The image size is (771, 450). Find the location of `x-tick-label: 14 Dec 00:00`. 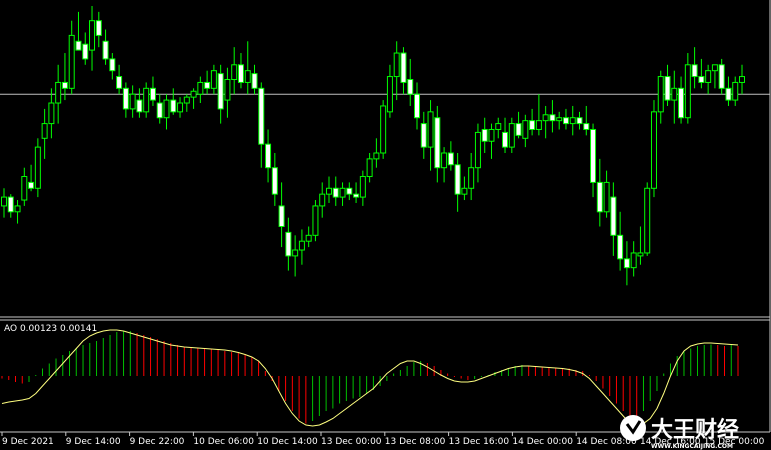

x-tick-label: 14 Dec 00:00 is located at coordinates (542, 442).